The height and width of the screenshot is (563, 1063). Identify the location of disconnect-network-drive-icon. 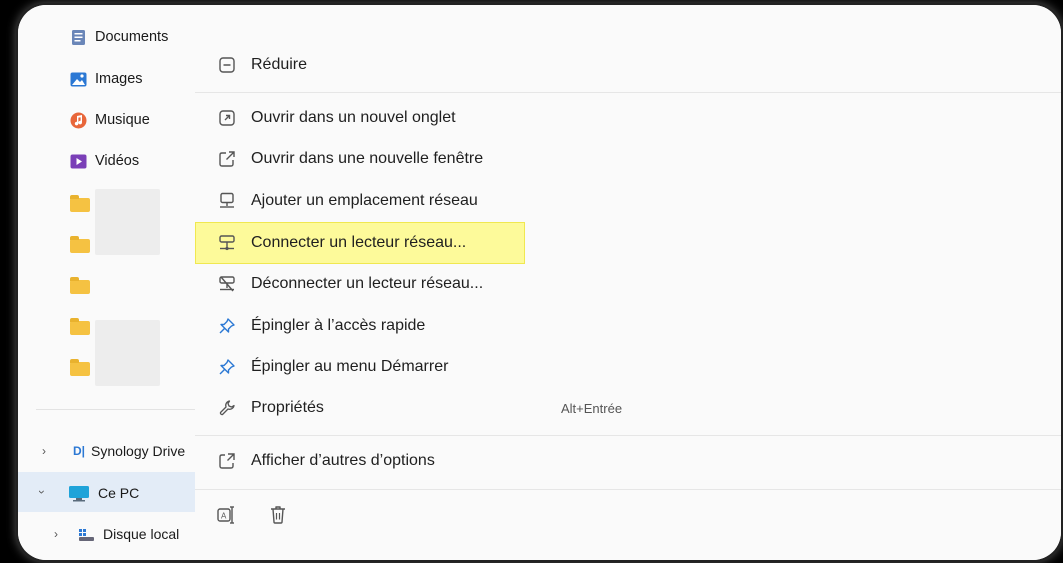
(227, 284).